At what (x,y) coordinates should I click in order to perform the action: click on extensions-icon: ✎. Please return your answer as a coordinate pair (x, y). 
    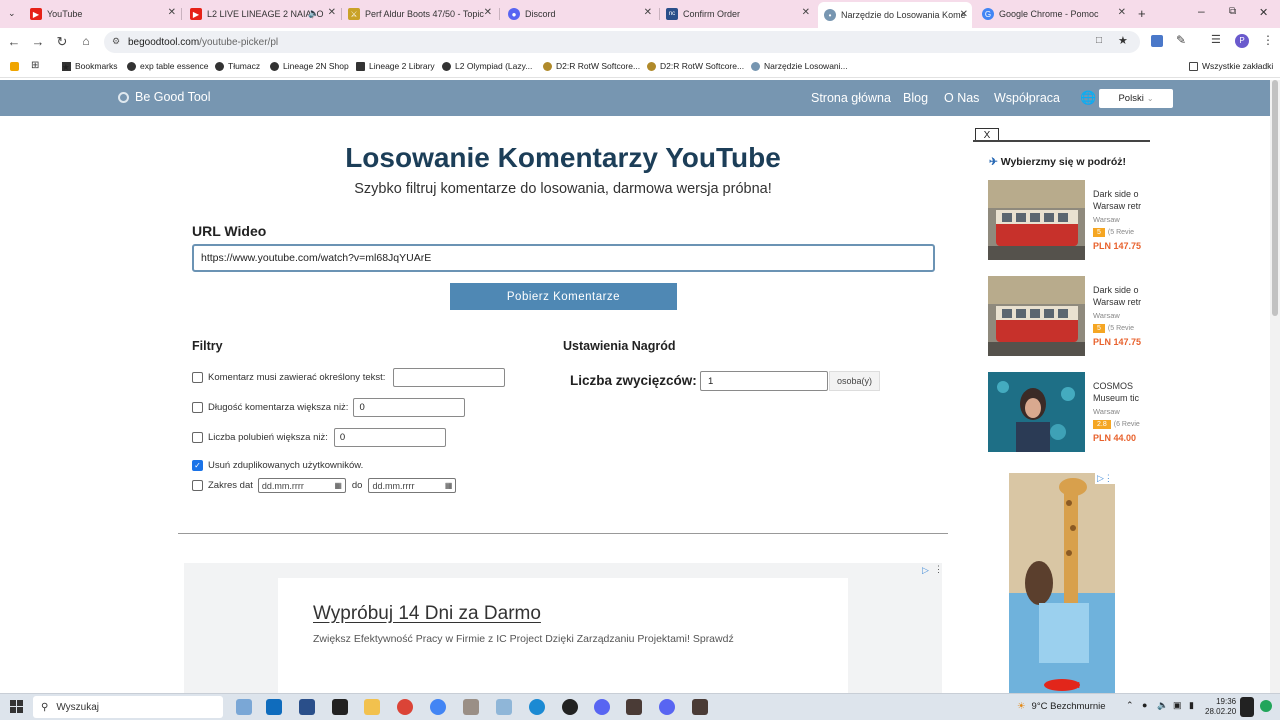
    Looking at the image, I should click on (1181, 40).